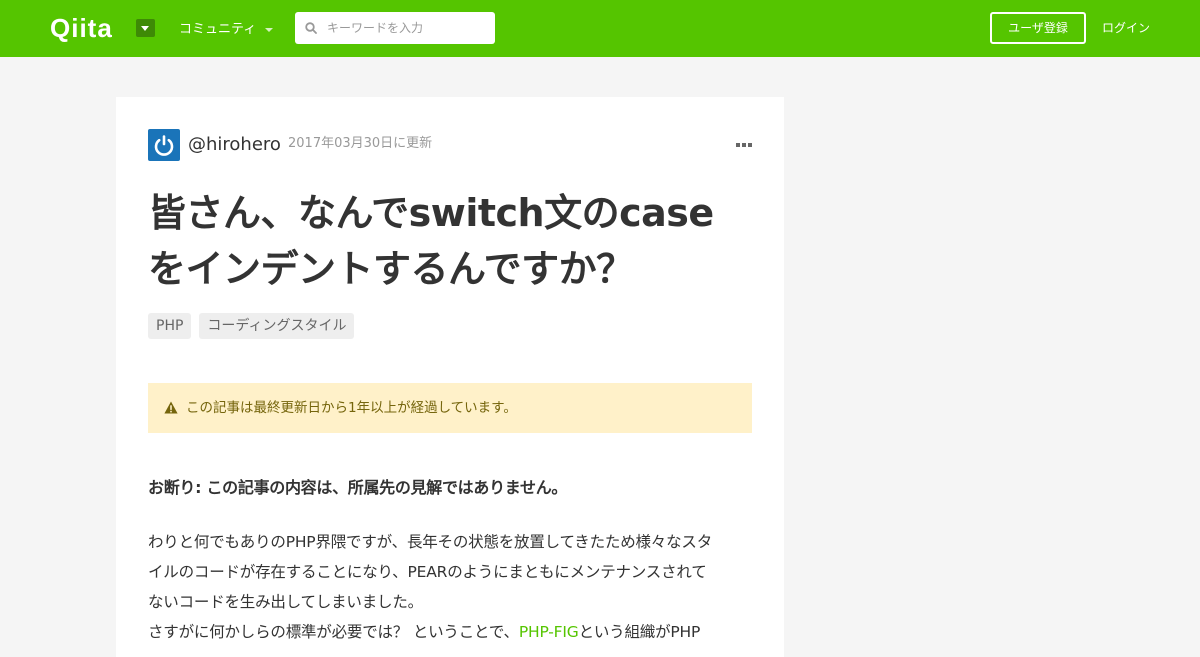  I want to click on more-options-button, so click(744, 145).